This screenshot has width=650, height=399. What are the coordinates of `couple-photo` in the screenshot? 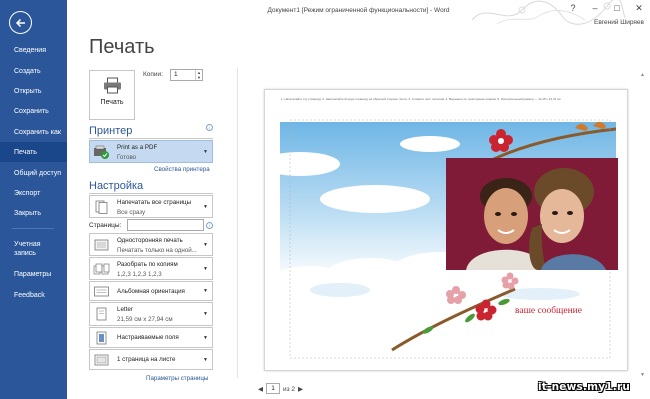 It's located at (532, 214).